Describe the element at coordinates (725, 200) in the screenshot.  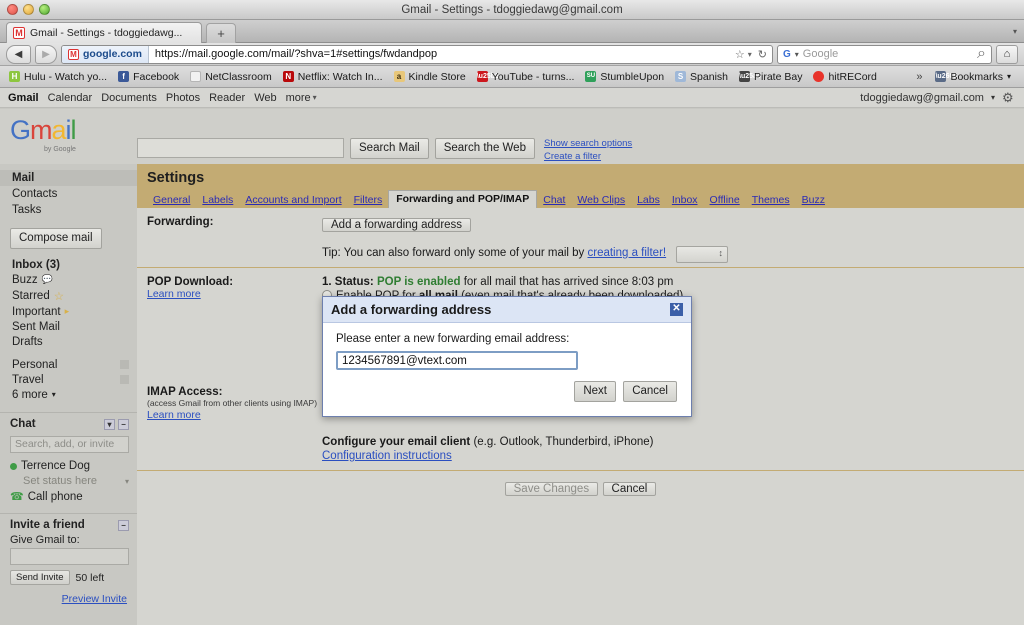
I see `tab-offline: Offline` at that location.